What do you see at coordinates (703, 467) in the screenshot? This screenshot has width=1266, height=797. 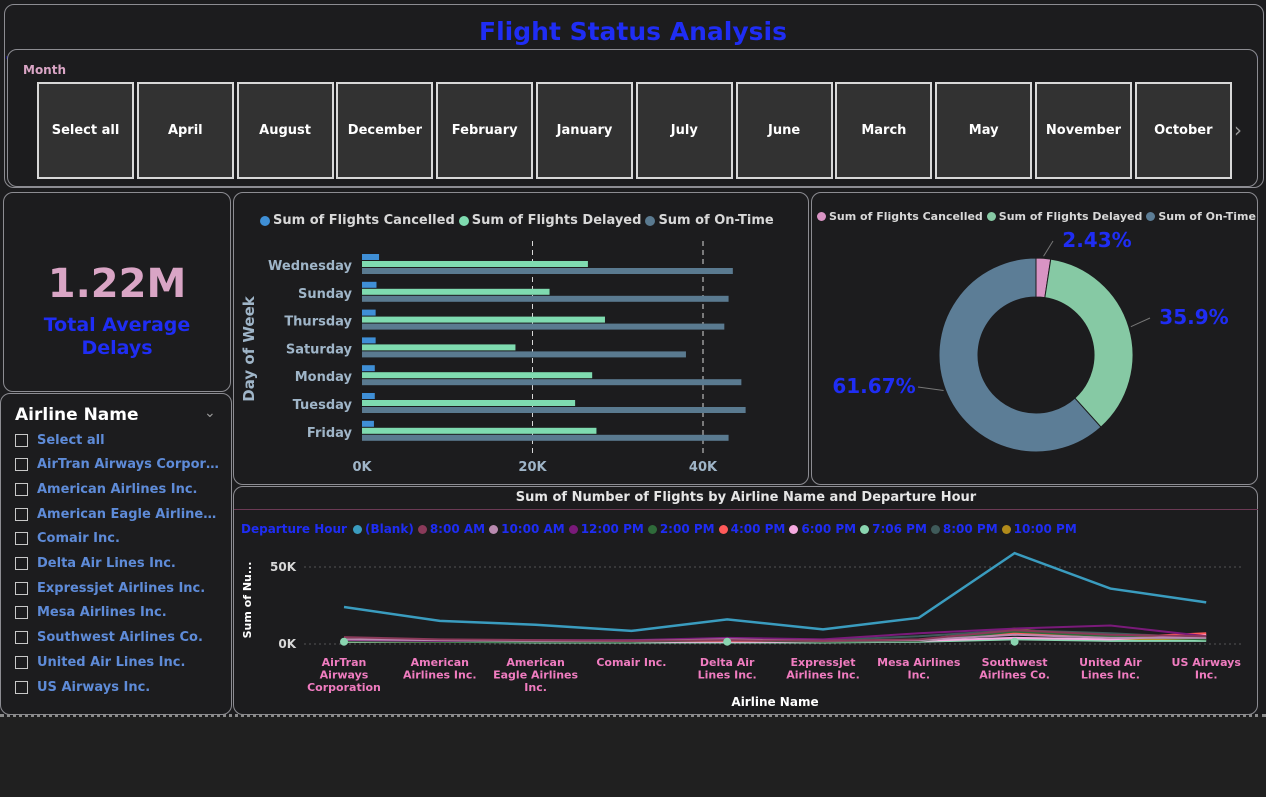 I see `bar-x-tick-label: 40K` at bounding box center [703, 467].